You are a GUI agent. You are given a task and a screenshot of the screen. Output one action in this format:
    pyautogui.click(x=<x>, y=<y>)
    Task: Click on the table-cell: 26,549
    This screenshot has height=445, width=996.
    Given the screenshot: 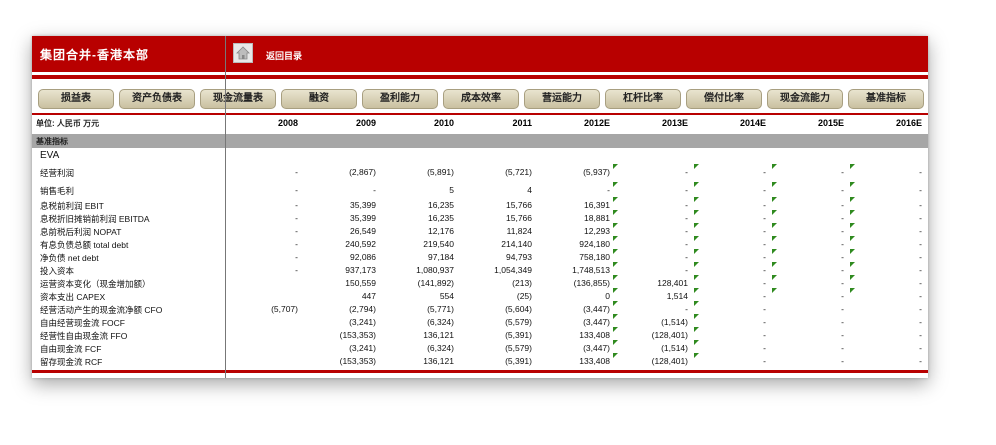 What is the action you would take?
    pyautogui.click(x=338, y=231)
    